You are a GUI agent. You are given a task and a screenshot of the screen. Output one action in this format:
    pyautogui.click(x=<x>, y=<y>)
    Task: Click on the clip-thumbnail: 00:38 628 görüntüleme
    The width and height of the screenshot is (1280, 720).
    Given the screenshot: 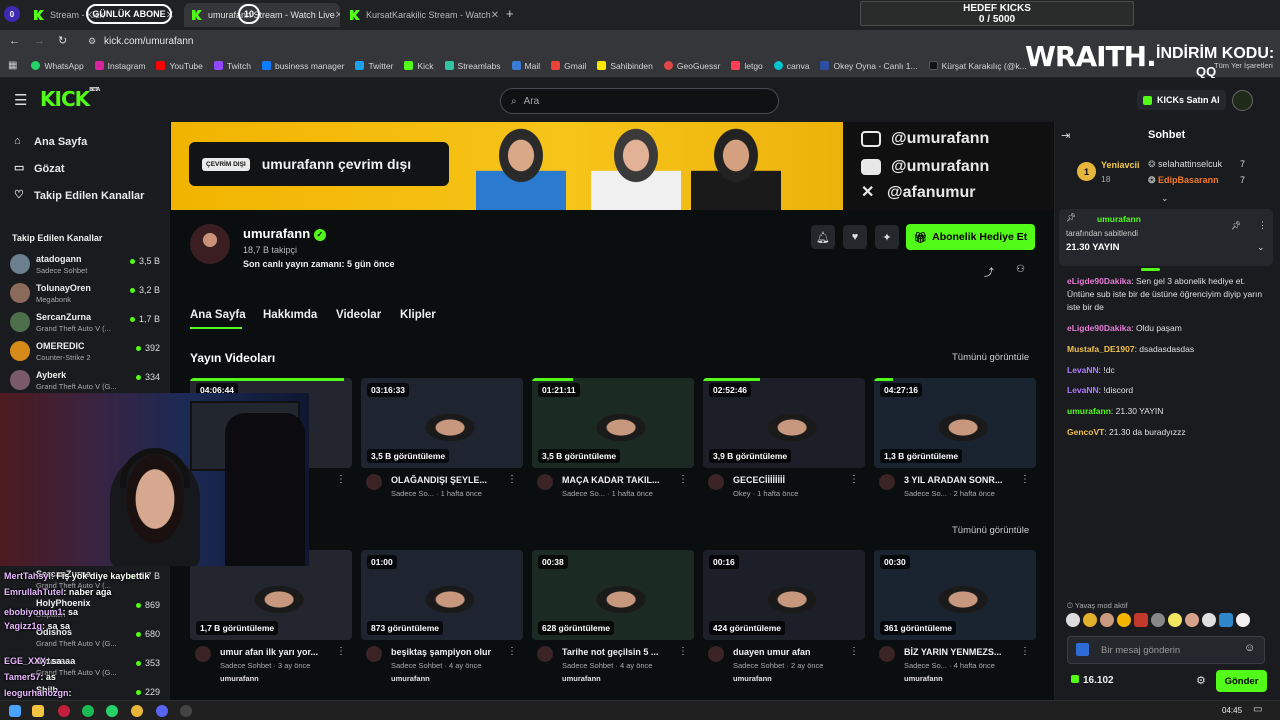 What is the action you would take?
    pyautogui.click(x=613, y=595)
    